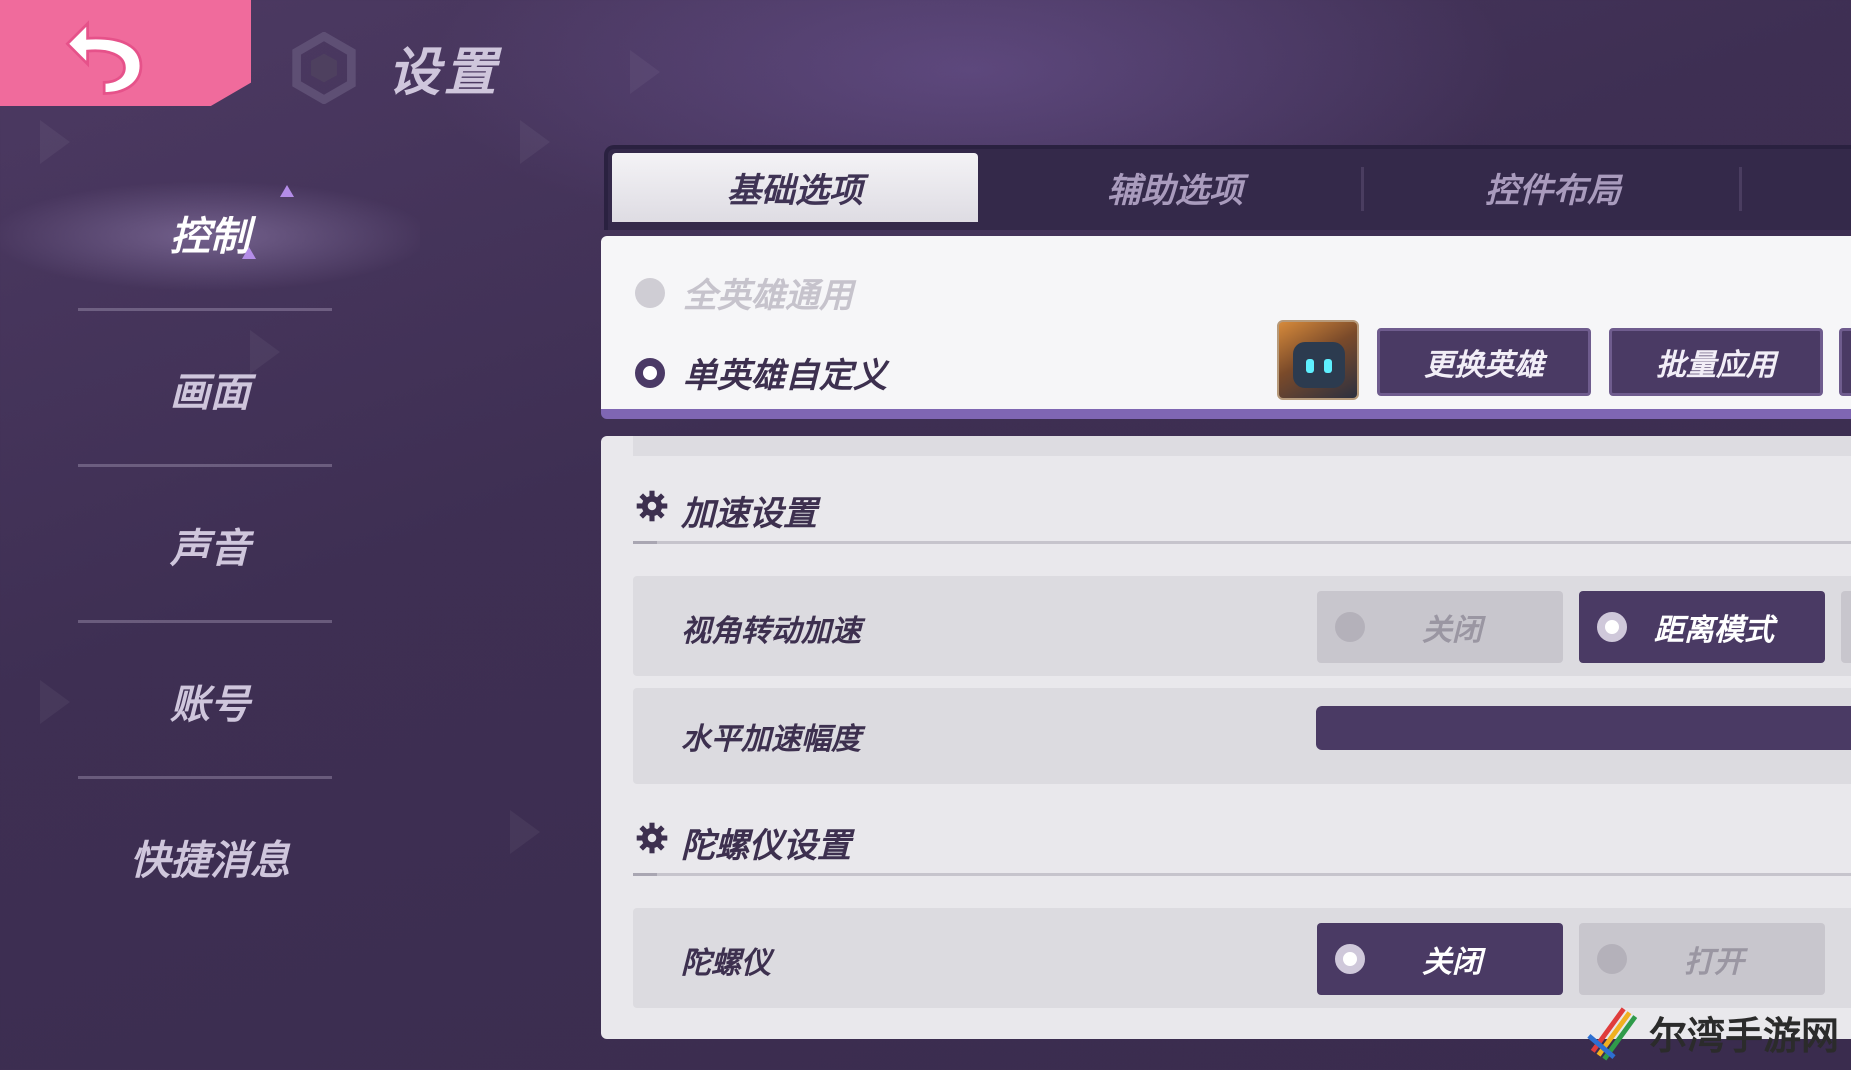 This screenshot has height=1070, width=1851. Describe the element at coordinates (1242, 736) in the screenshot. I see `row-horizontal-amplitude: 水平加速幅度` at that location.